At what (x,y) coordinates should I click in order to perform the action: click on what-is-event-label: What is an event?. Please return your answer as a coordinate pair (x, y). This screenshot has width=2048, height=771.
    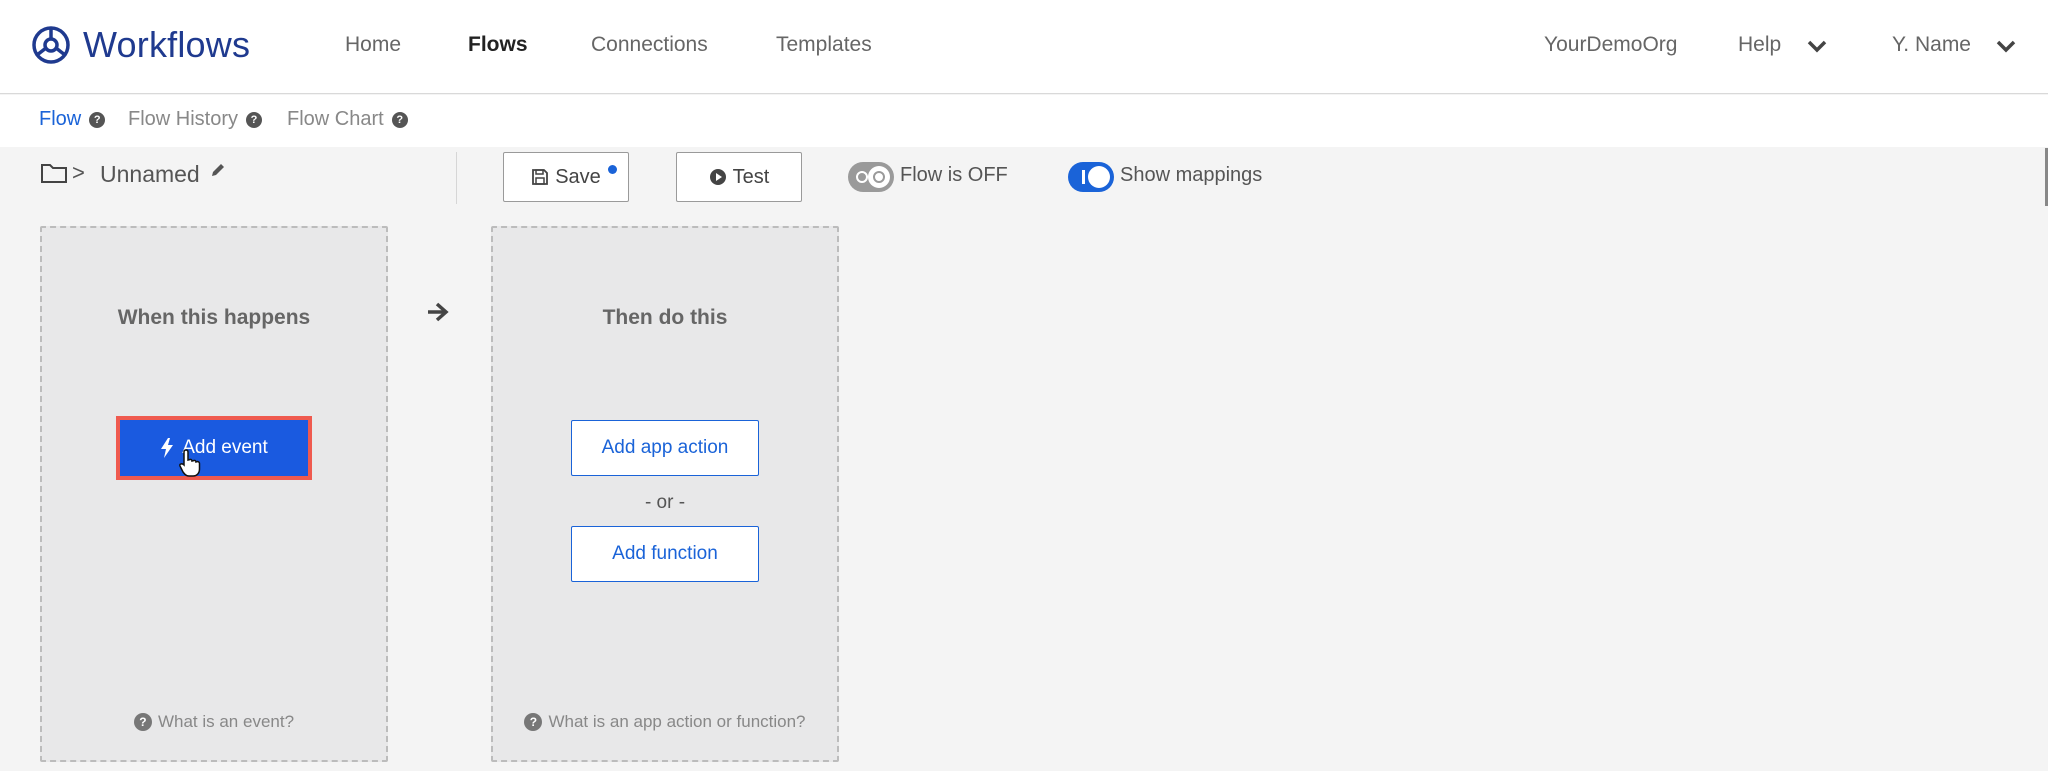
    Looking at the image, I should click on (226, 721).